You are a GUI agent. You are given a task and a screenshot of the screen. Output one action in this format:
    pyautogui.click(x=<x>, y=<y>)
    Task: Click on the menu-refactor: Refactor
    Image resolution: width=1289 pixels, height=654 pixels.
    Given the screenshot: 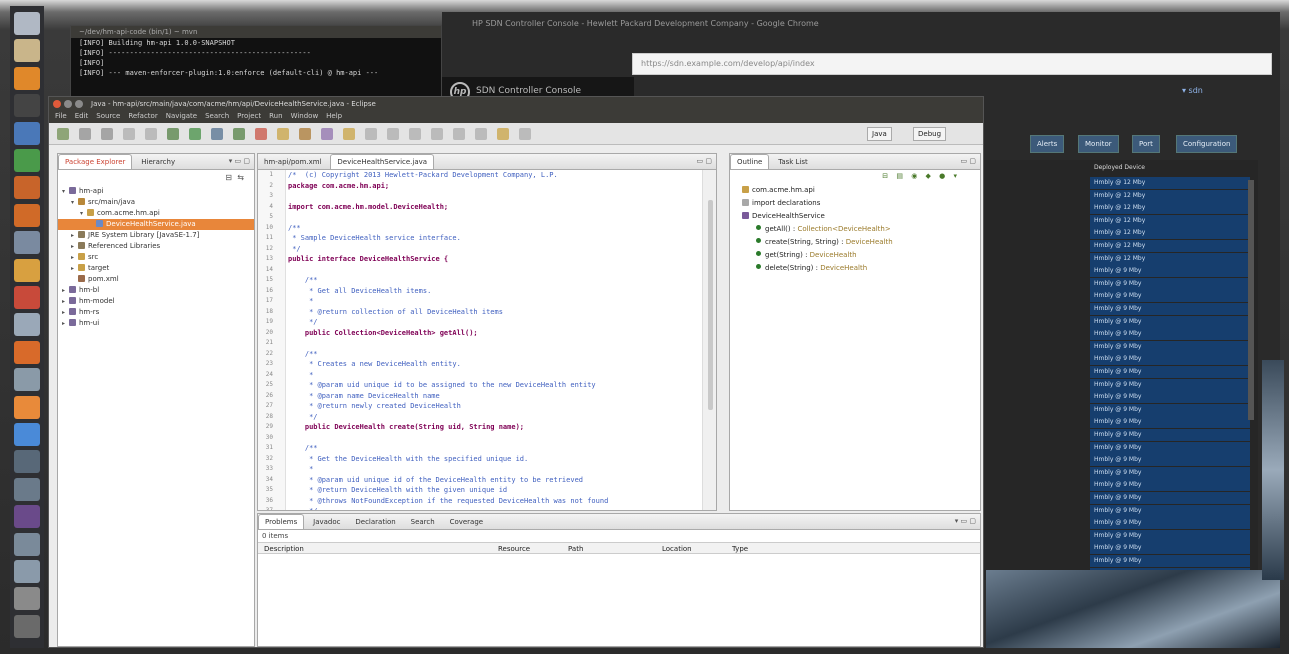 What is the action you would take?
    pyautogui.click(x=142, y=116)
    